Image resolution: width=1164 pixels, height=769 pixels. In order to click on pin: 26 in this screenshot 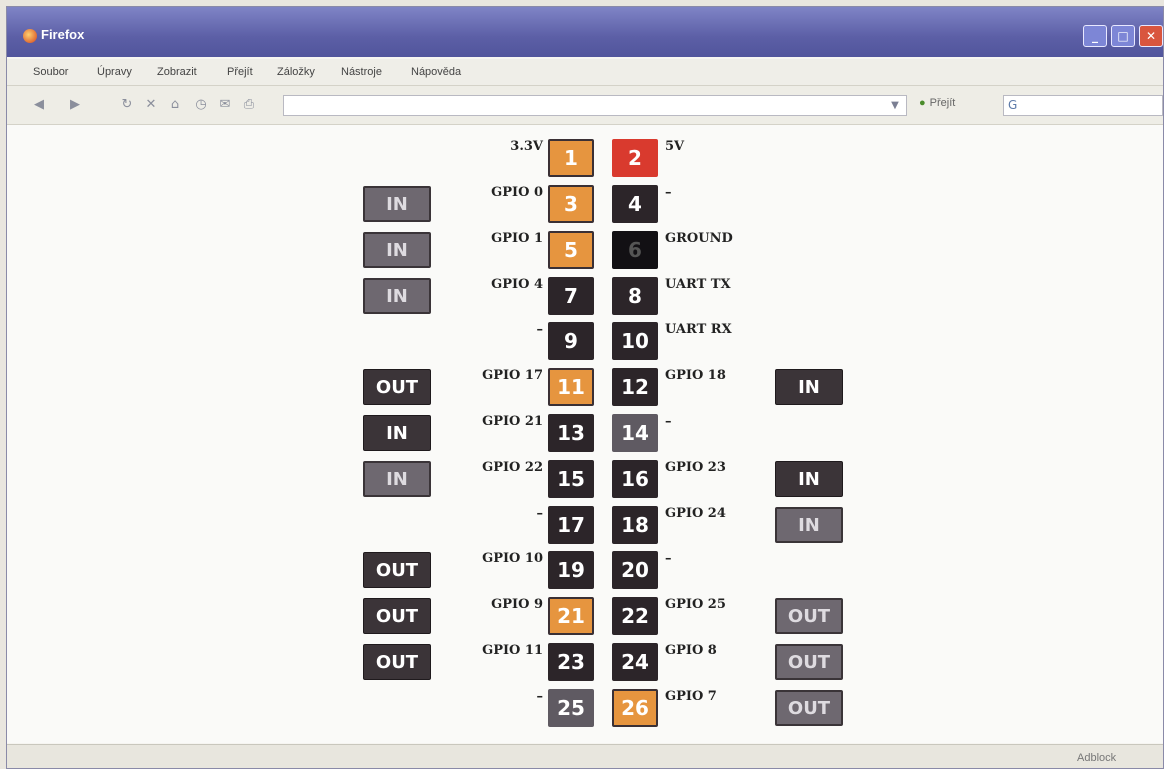, I will do `click(635, 708)`.